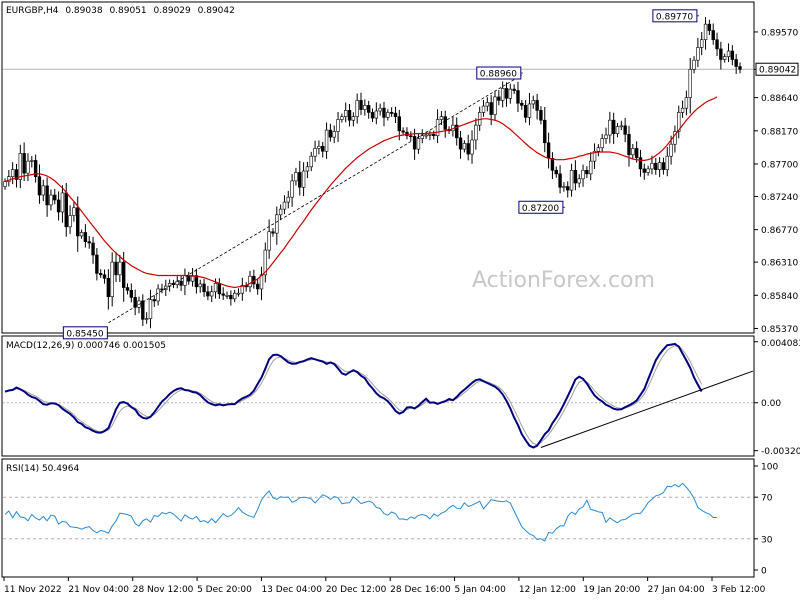  Describe the element at coordinates (540, 209) in the screenshot. I see `price-annotation-label: 0.87200` at that location.